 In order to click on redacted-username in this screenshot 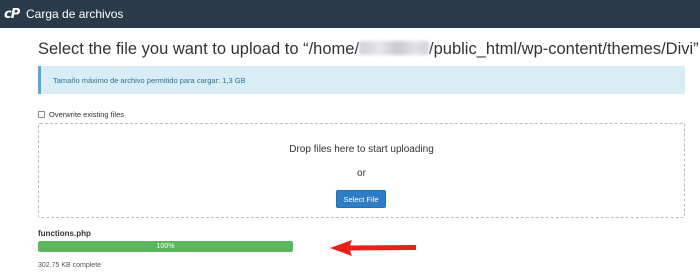, I will do `click(394, 48)`.